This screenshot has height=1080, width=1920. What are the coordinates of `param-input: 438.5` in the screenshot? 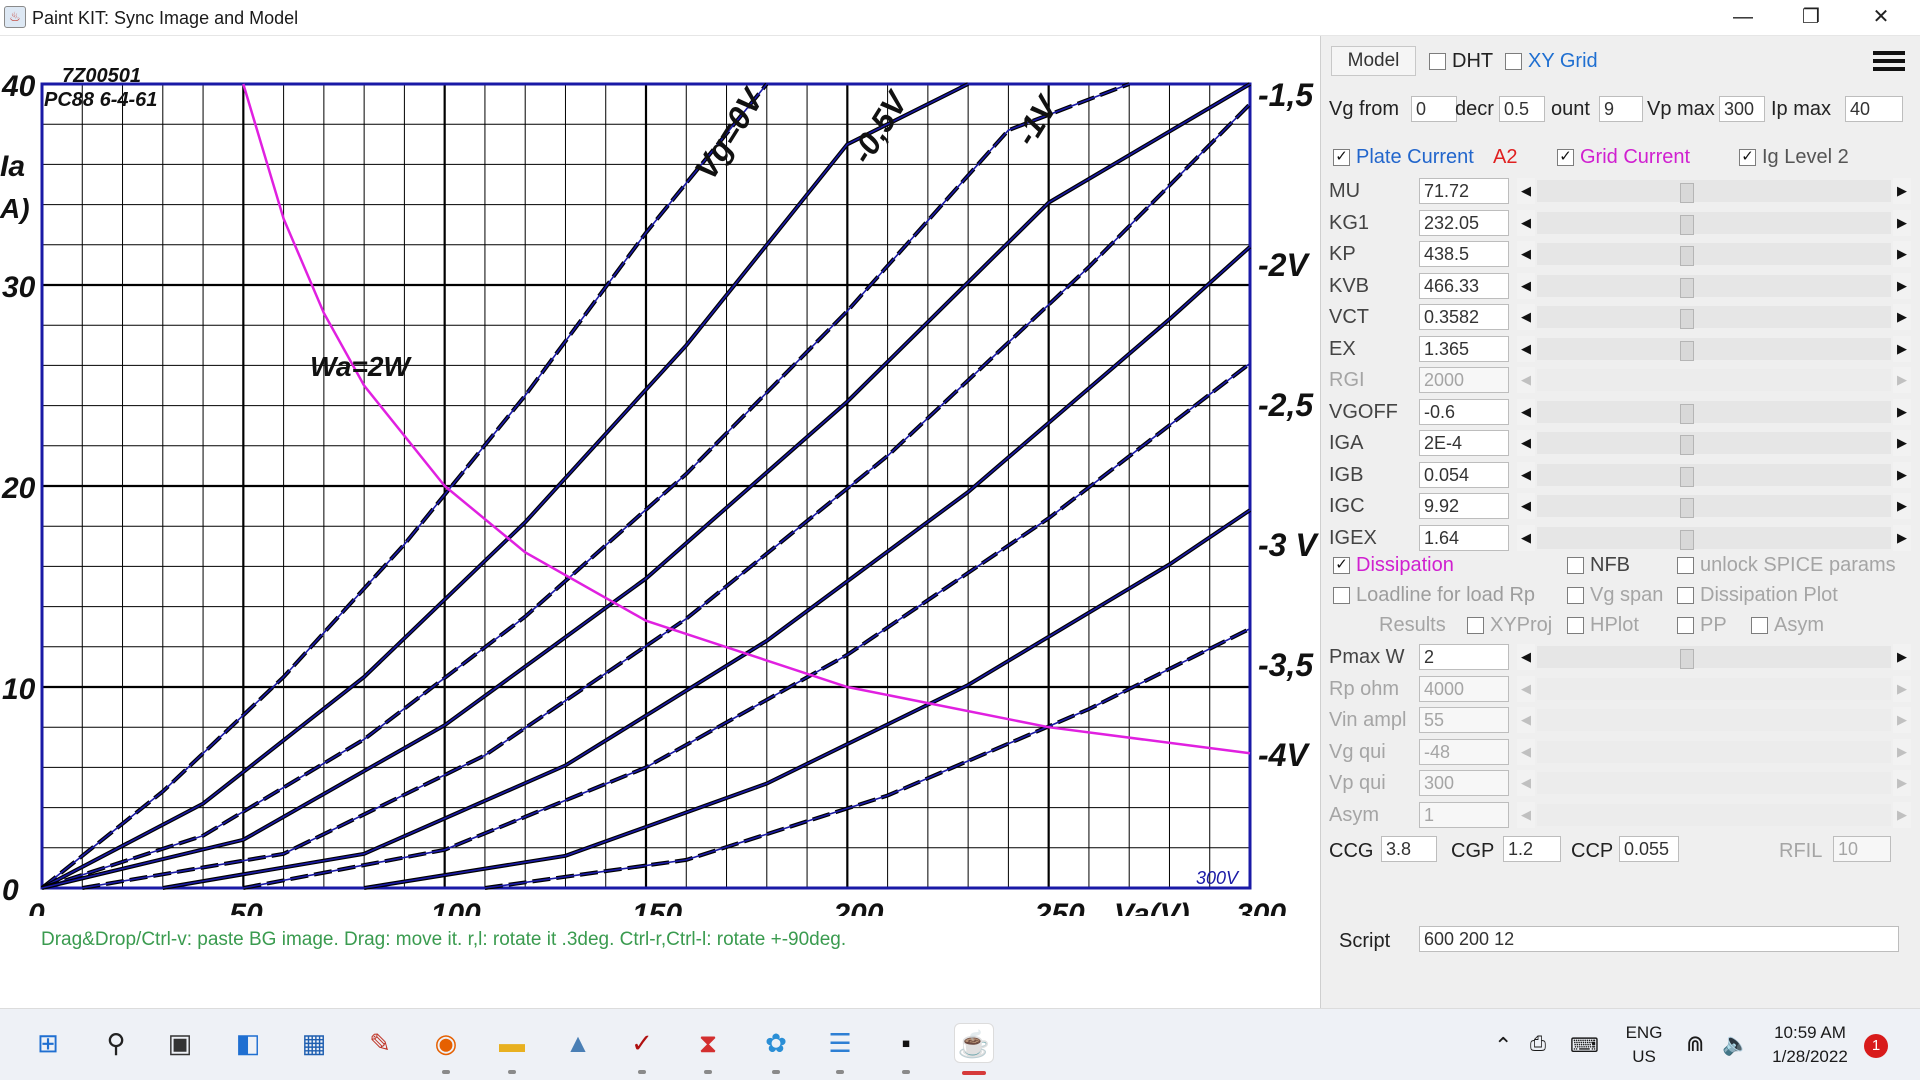 It's located at (1464, 254).